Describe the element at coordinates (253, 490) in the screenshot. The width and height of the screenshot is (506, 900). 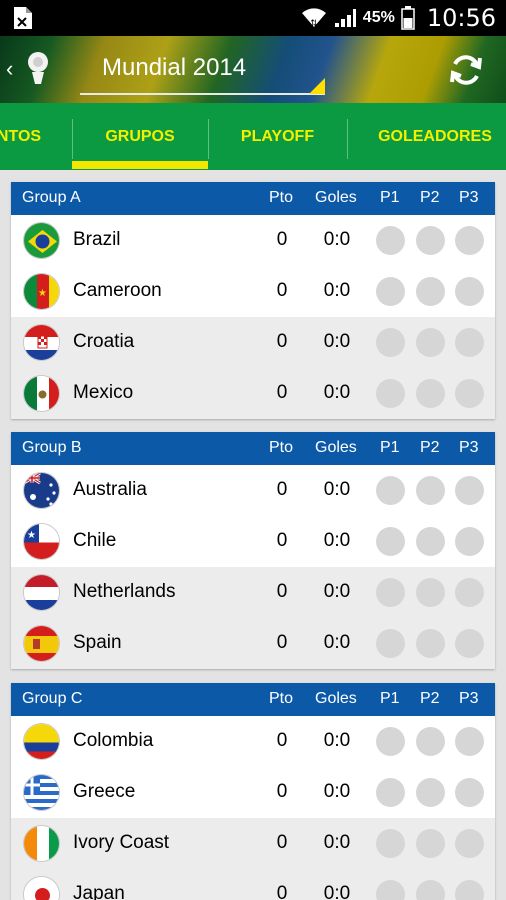
I see `team-row: Australia 0 0:0` at that location.